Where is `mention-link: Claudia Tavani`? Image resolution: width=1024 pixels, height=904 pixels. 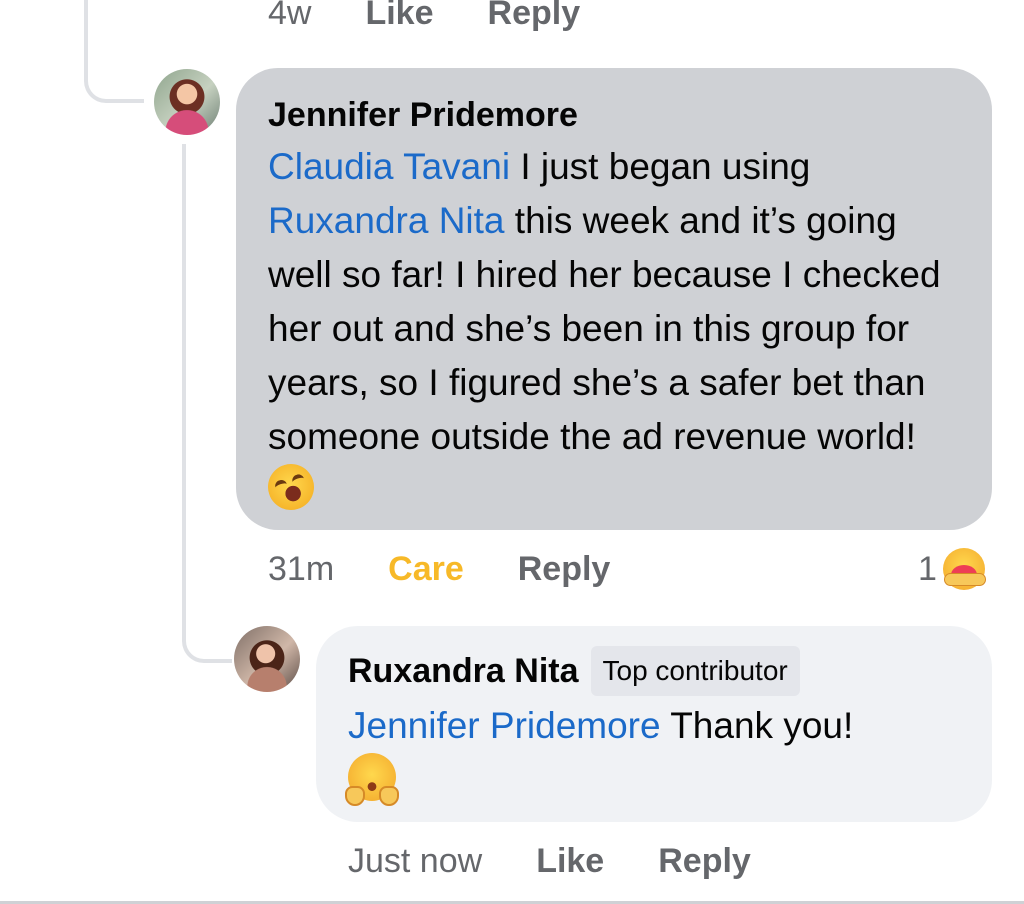 mention-link: Claudia Tavani is located at coordinates (389, 166).